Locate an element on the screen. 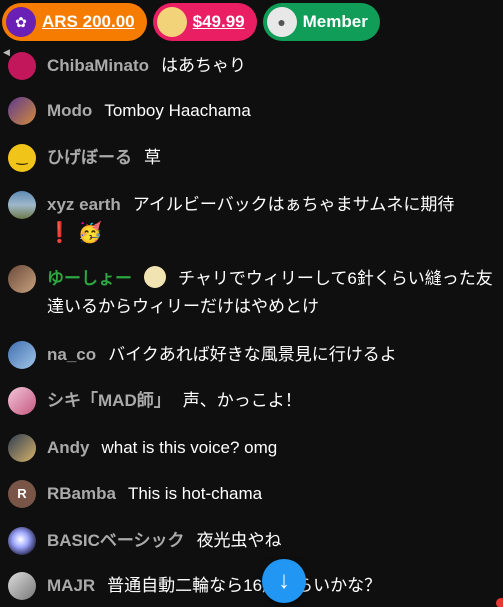 The image size is (503, 607). chat-message: ゆーしょー チャリでウィリーして6針くらい縫った友達いるからウィリーだけはやめとけ is located at coordinates (250, 293).